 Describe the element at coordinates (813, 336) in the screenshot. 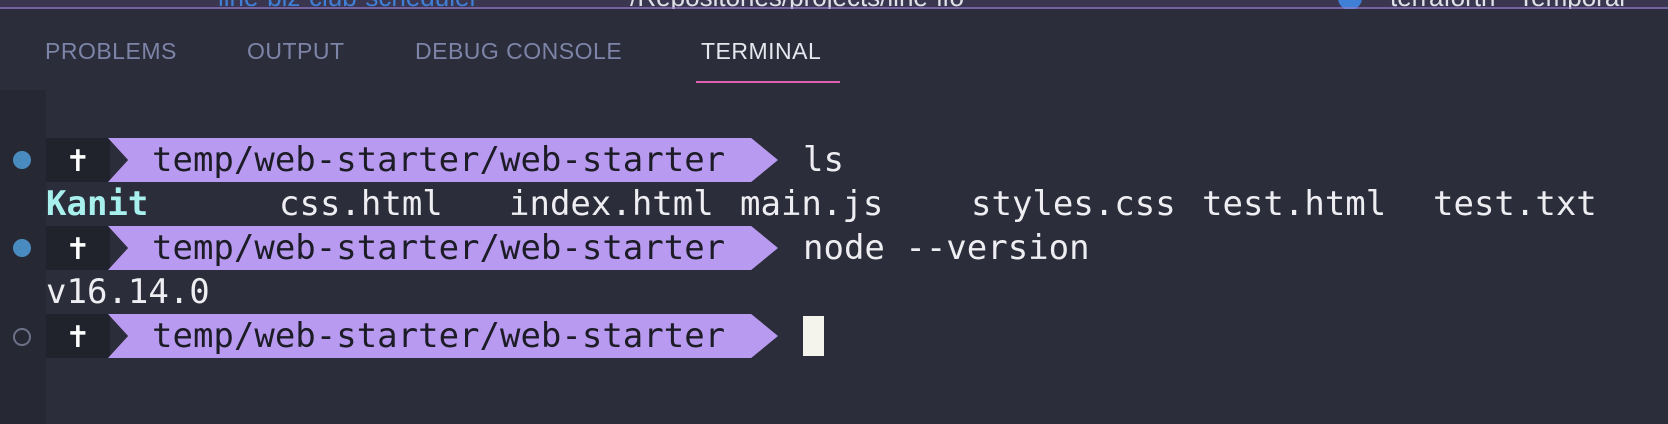

I see `terminal-cursor` at that location.